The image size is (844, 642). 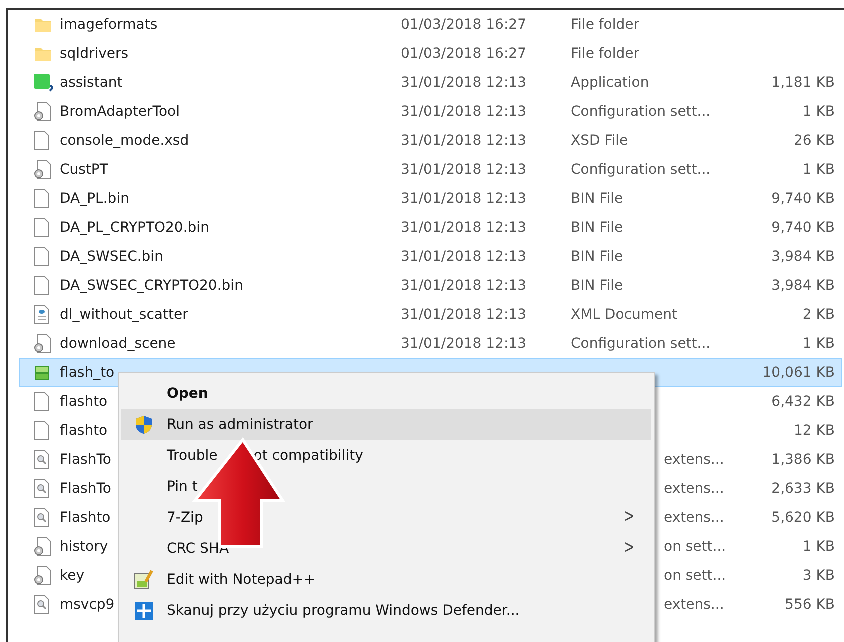 What do you see at coordinates (803, 460) in the screenshot?
I see `file-size: 1,386 KB` at bounding box center [803, 460].